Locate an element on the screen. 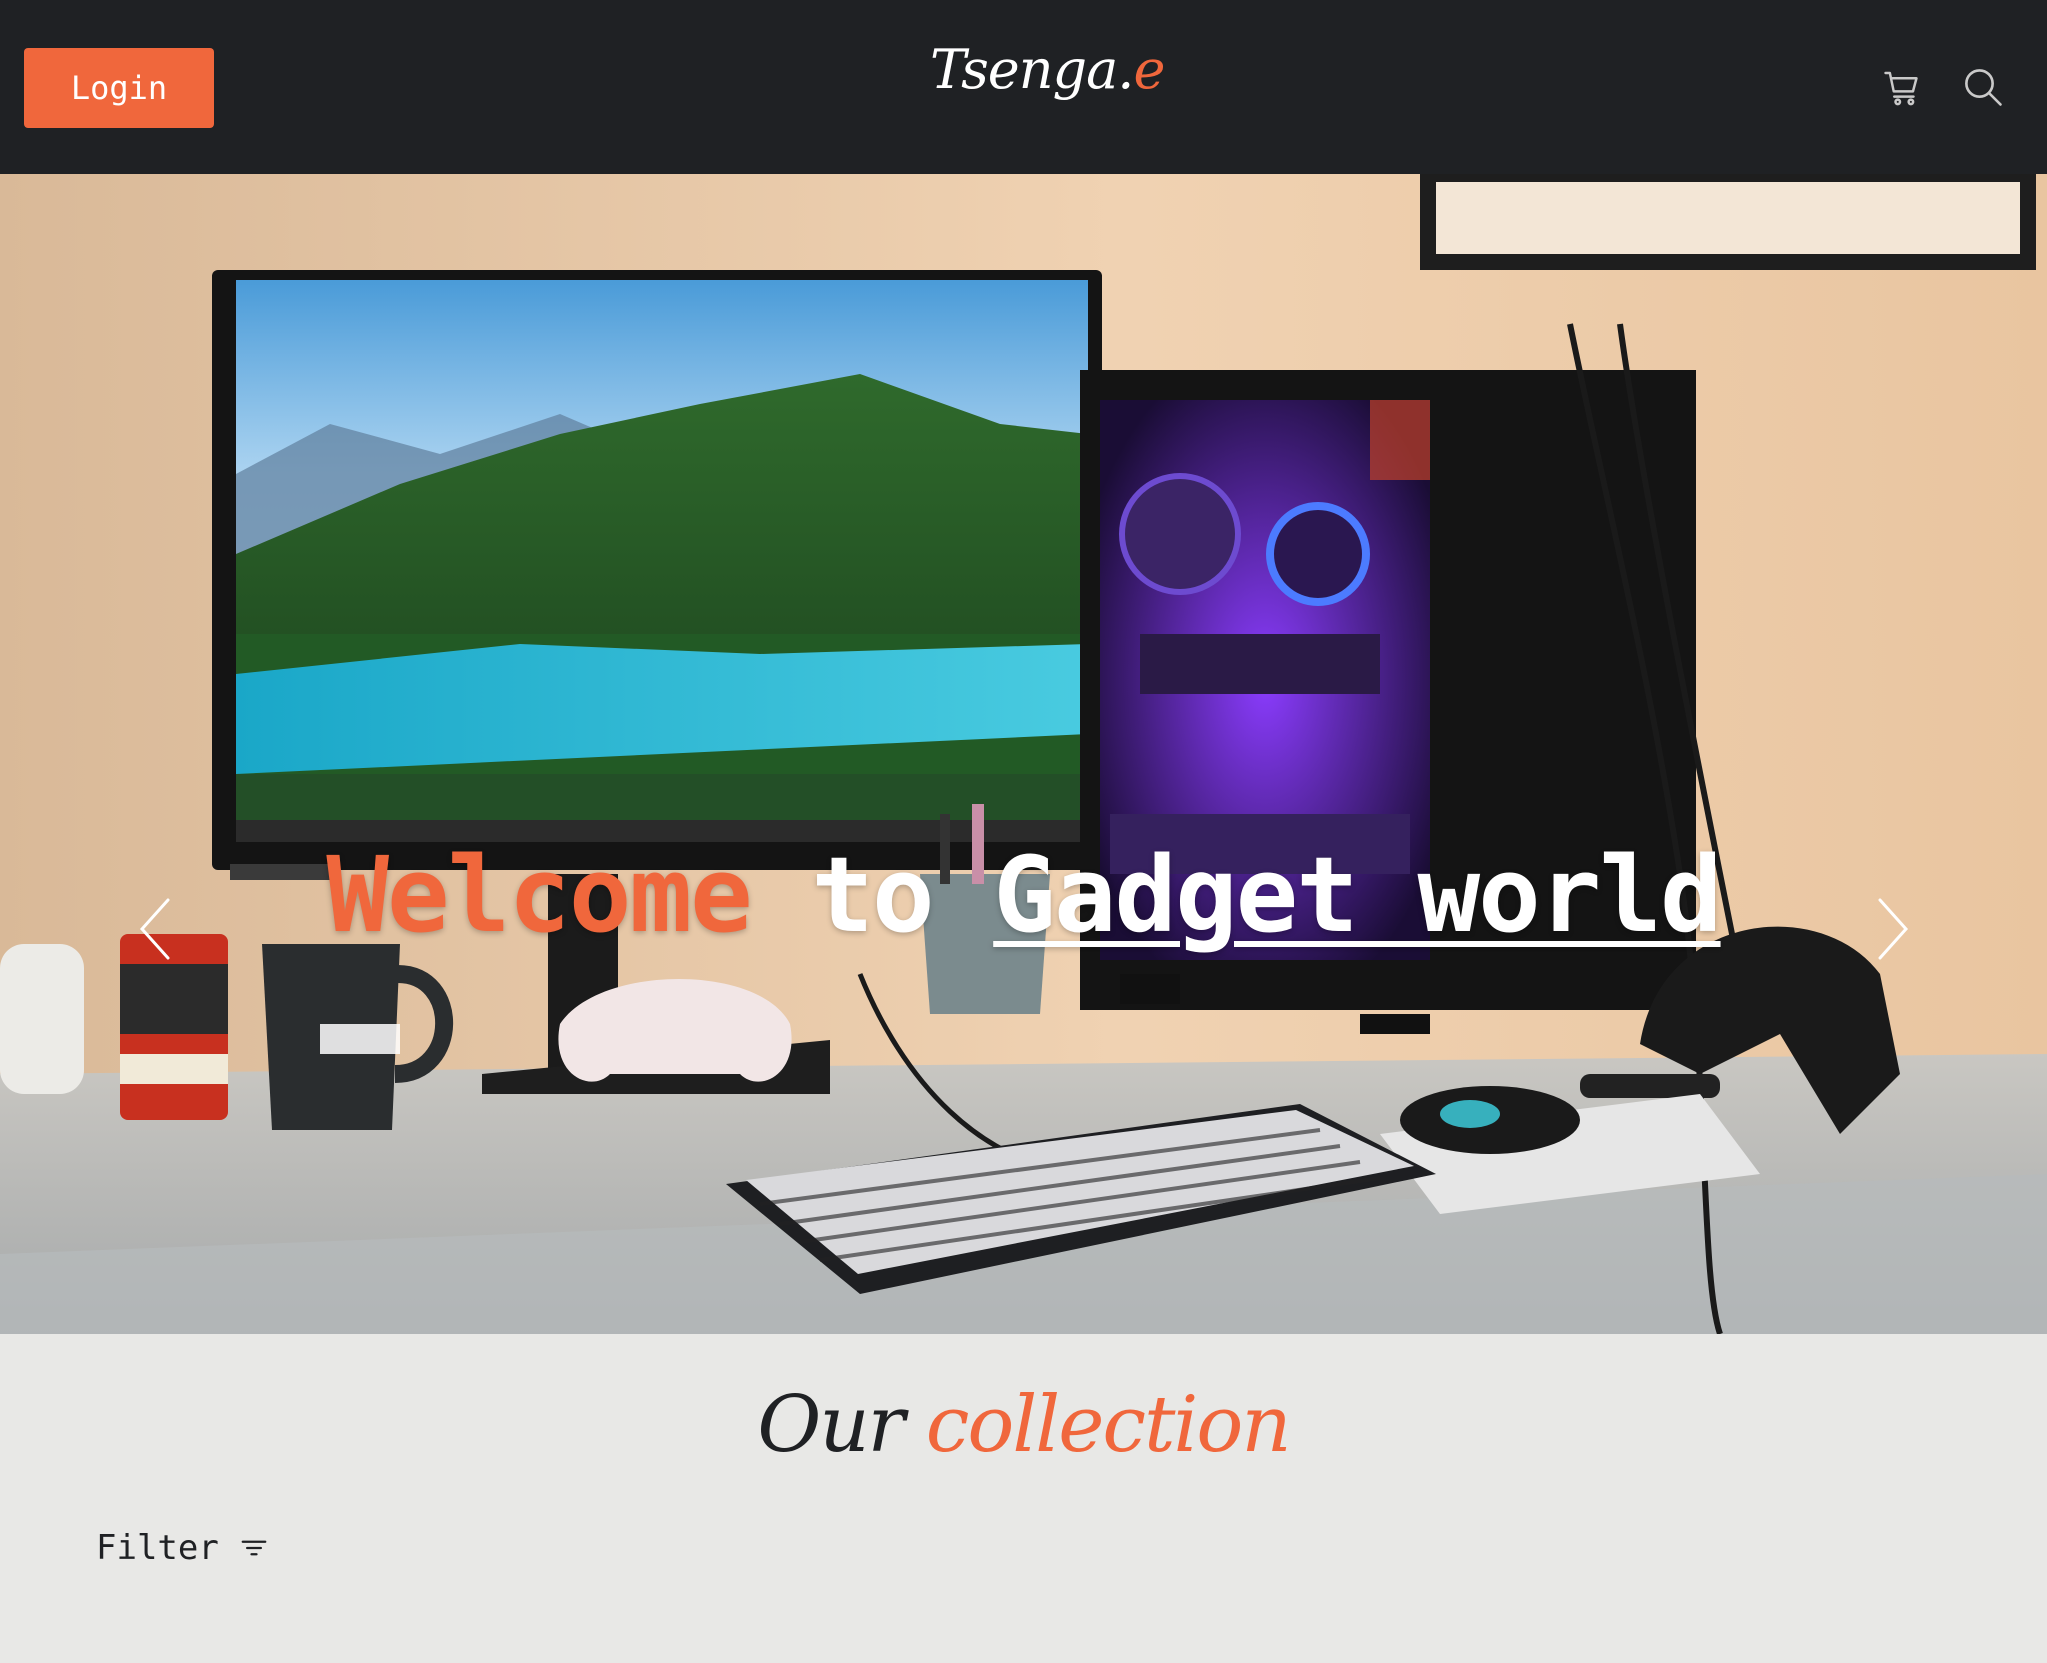 The image size is (2047, 1663). hero-title-gadget-world: Gadget world is located at coordinates (1357, 895).